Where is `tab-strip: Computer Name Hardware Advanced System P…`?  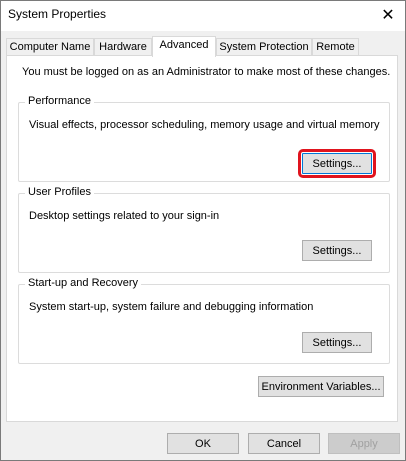
tab-strip: Computer Name Hardware Advanced System P… is located at coordinates (206, 46).